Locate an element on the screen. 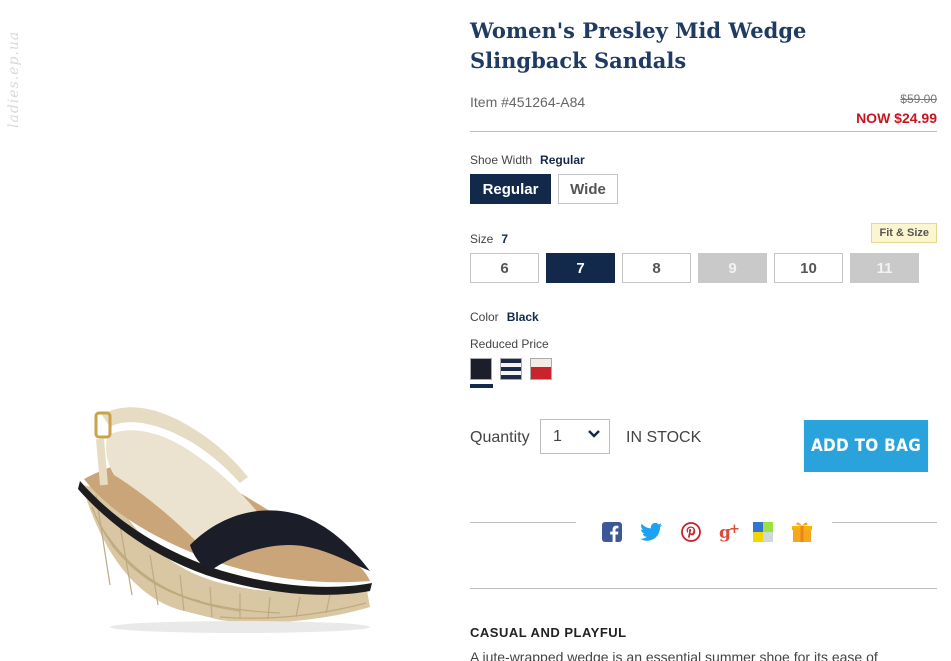 This screenshot has height=661, width=951. size-option-7: 7 is located at coordinates (580, 268).